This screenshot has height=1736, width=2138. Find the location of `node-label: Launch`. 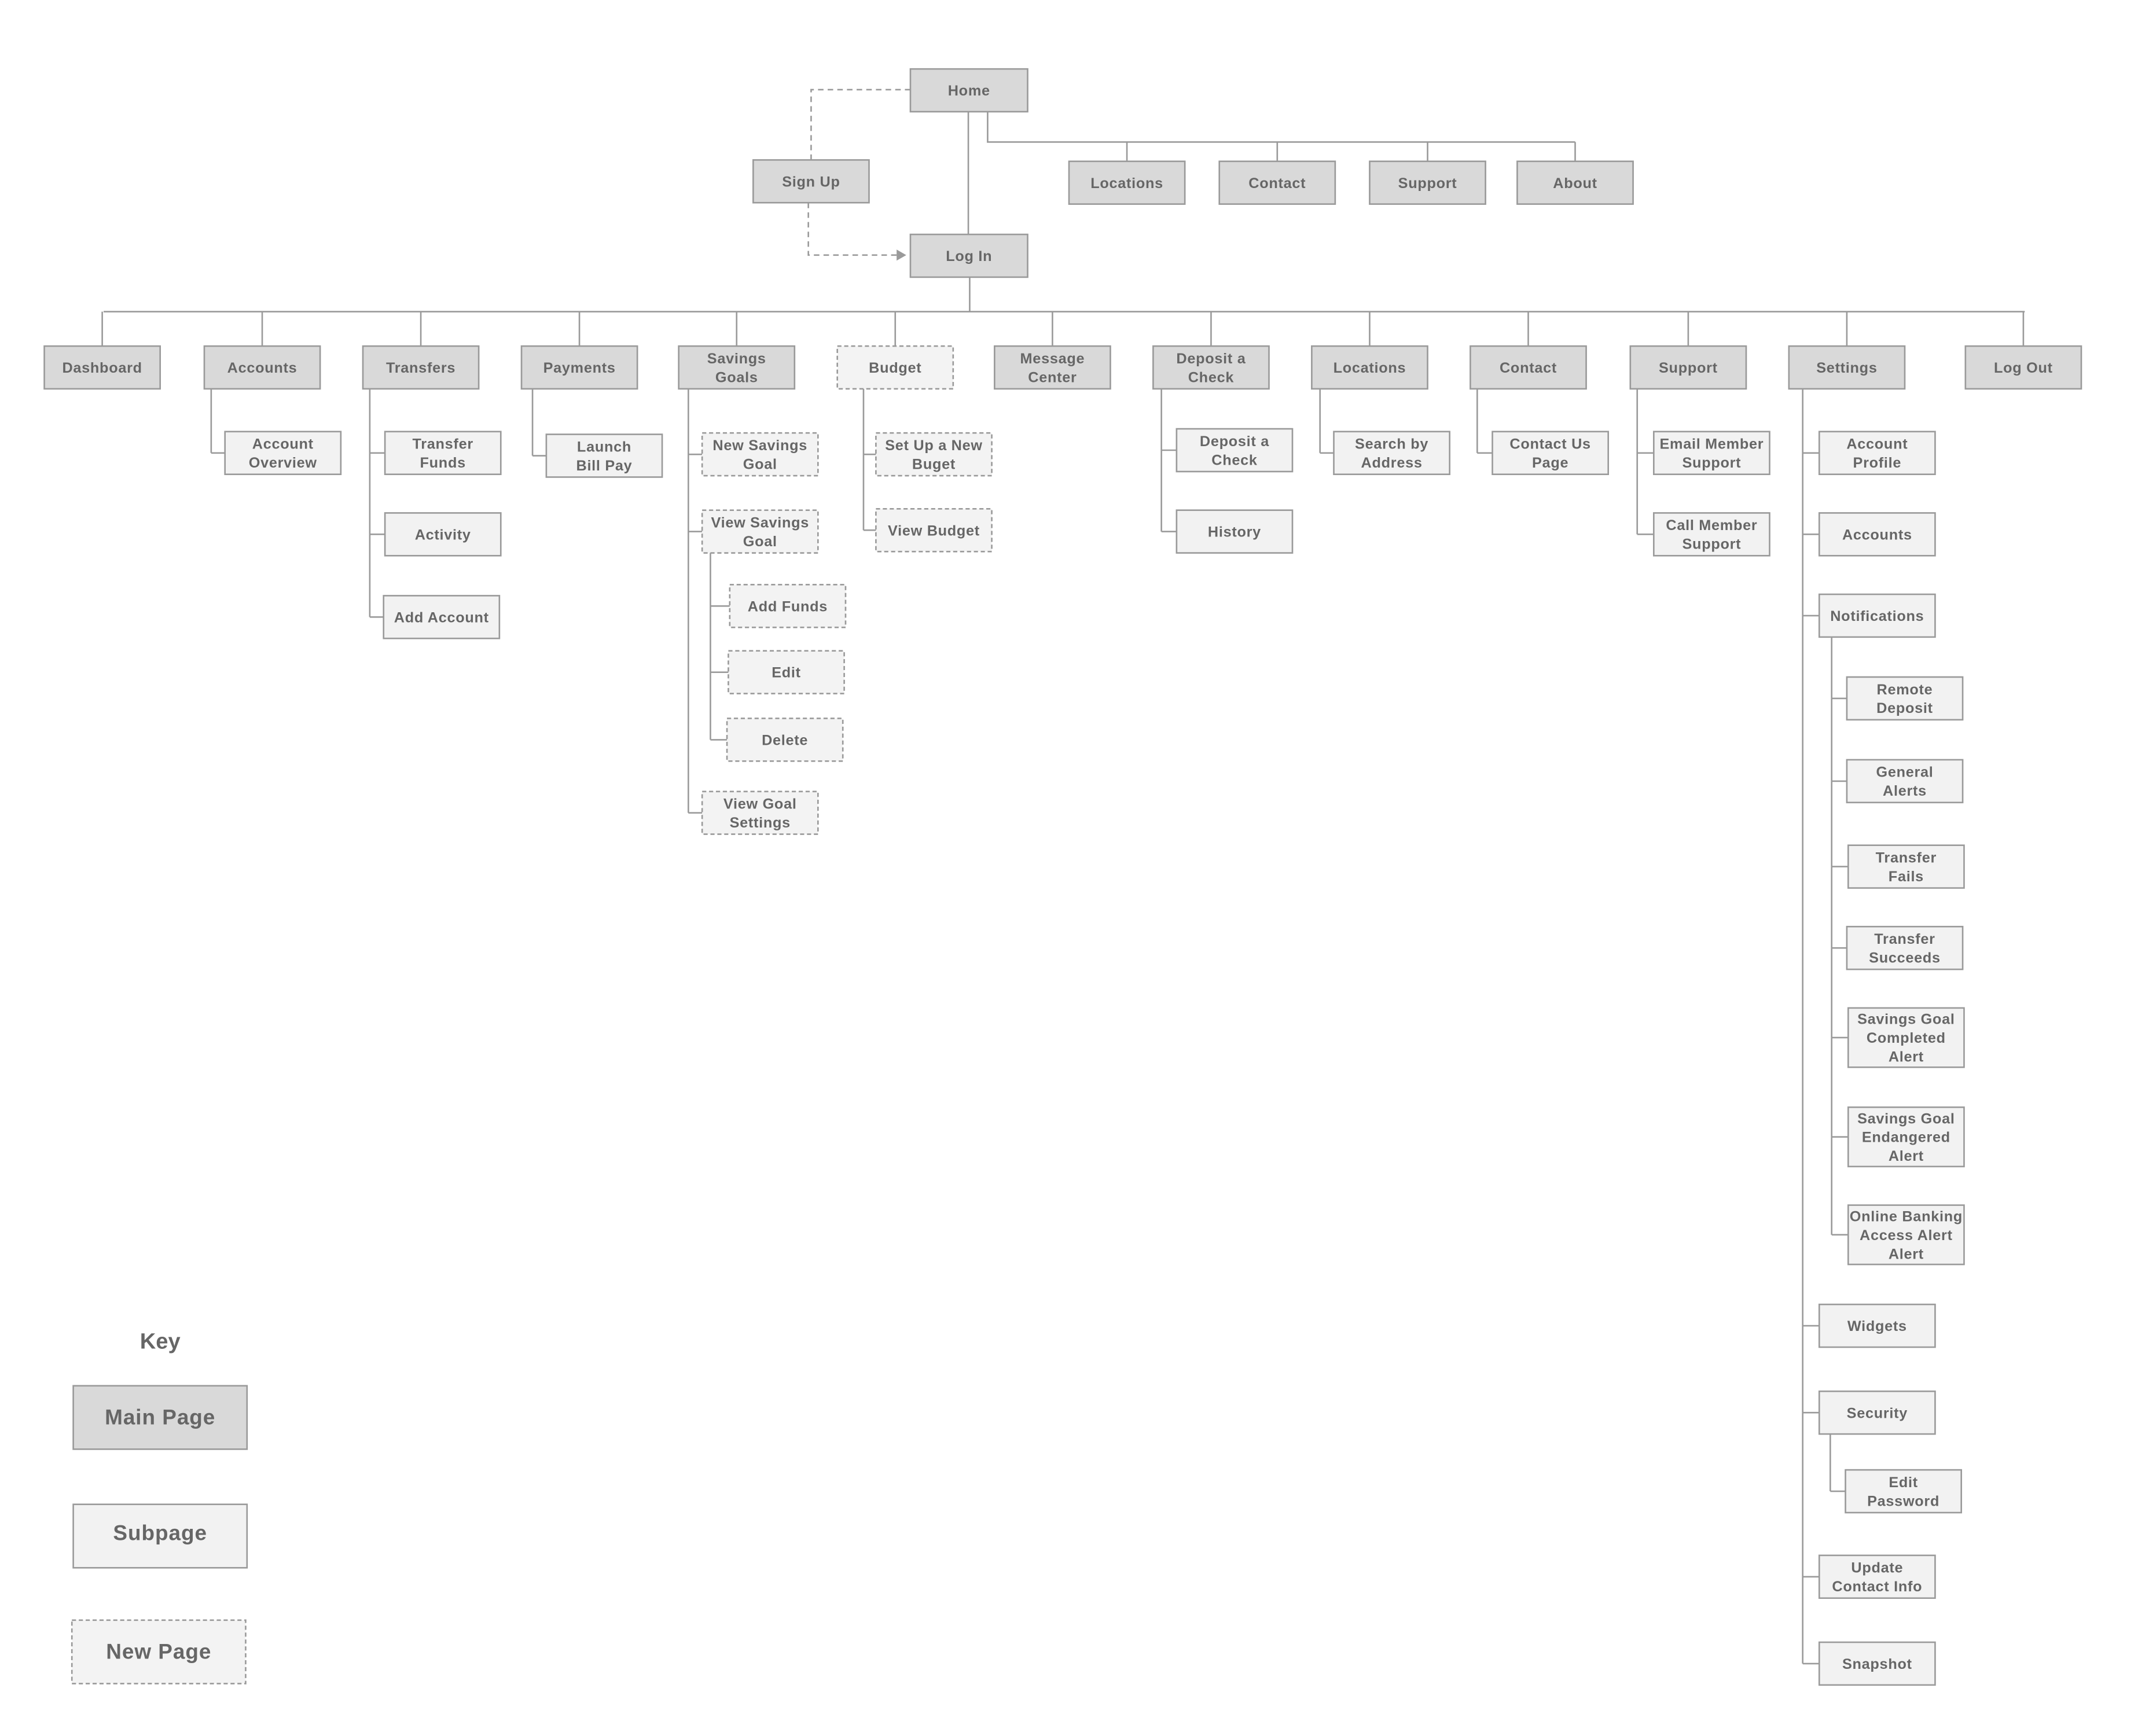

node-label: Launch is located at coordinates (604, 447).